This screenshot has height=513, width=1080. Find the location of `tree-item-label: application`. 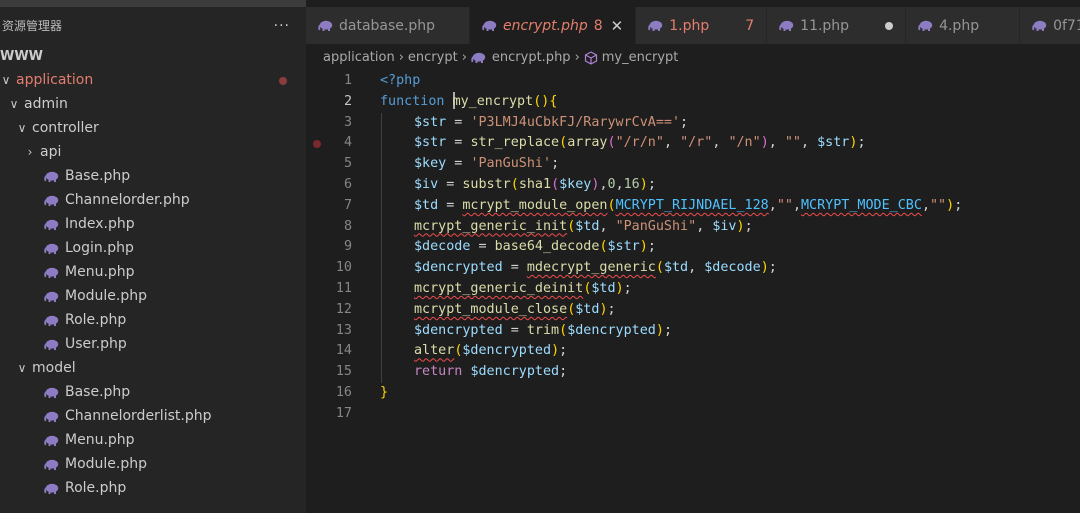

tree-item-label: application is located at coordinates (55, 80).